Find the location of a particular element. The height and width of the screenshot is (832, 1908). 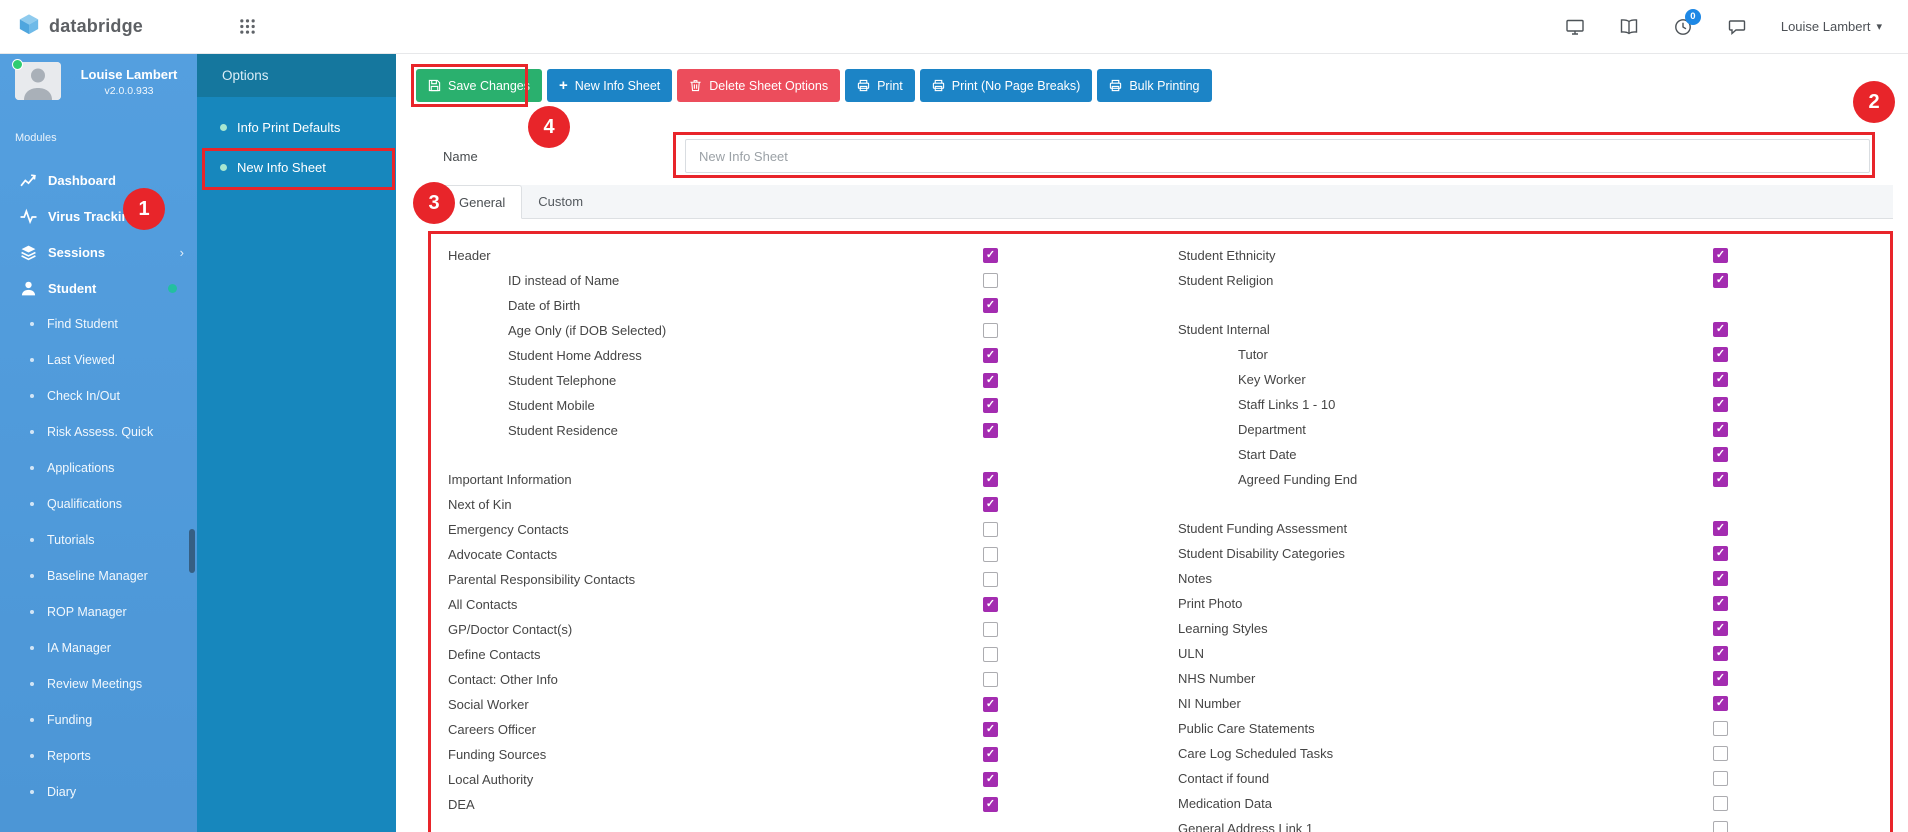

checkbox-care-log-scheduled-tasks is located at coordinates (1720, 753).